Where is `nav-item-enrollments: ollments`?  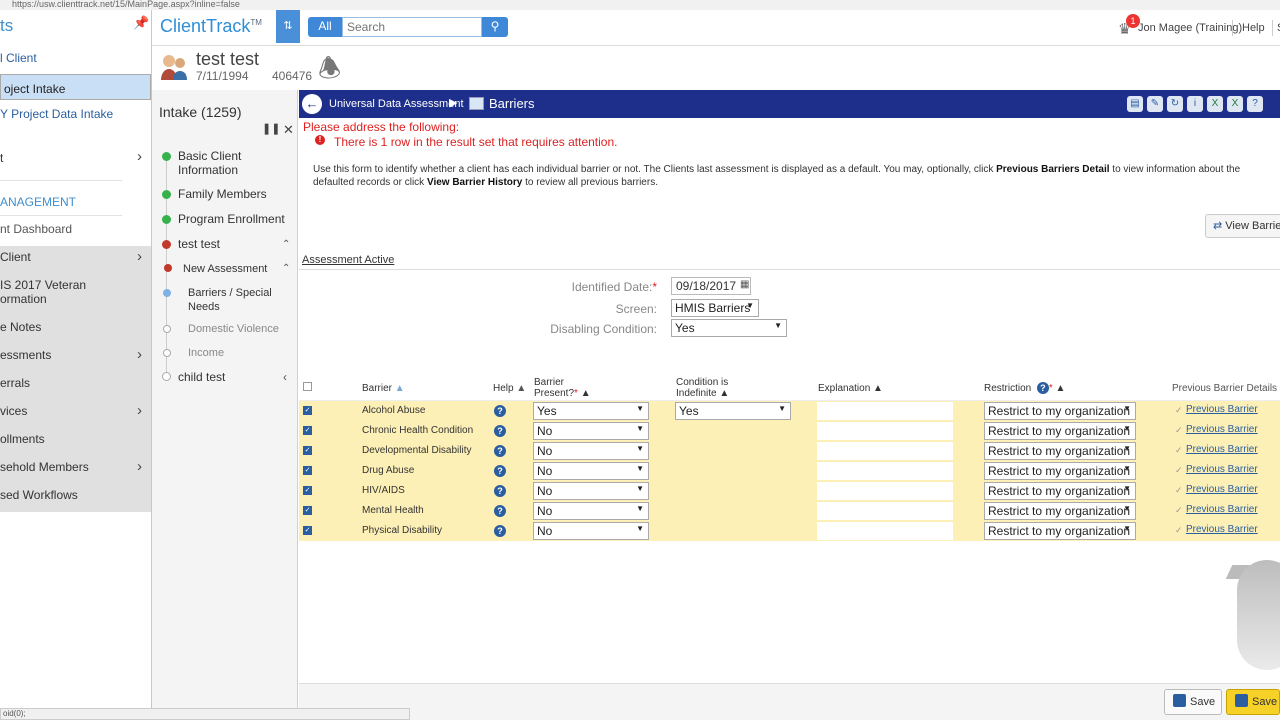
nav-item-enrollments: ollments is located at coordinates (75, 442).